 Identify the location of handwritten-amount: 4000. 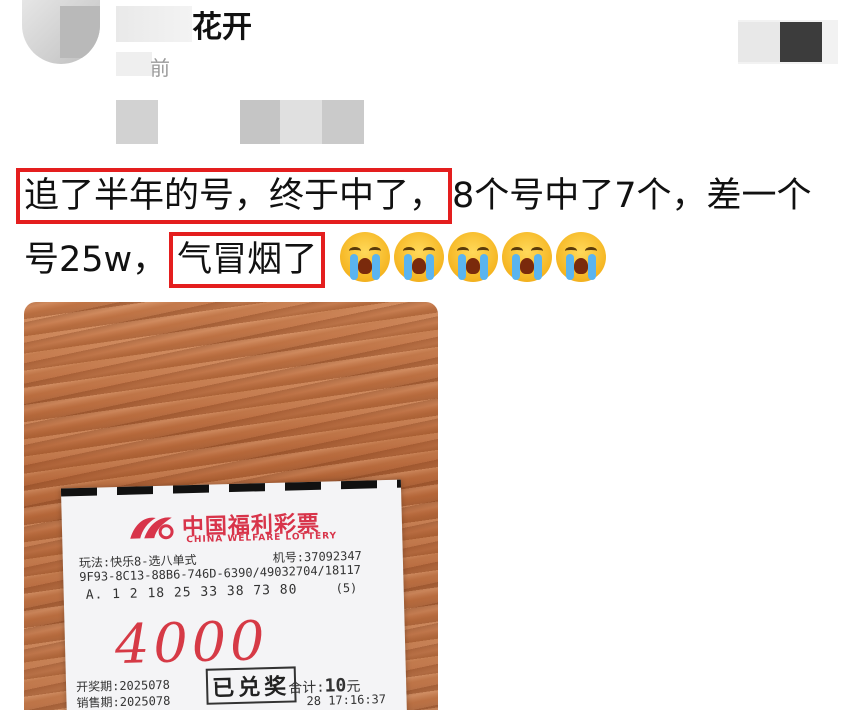
(192, 643).